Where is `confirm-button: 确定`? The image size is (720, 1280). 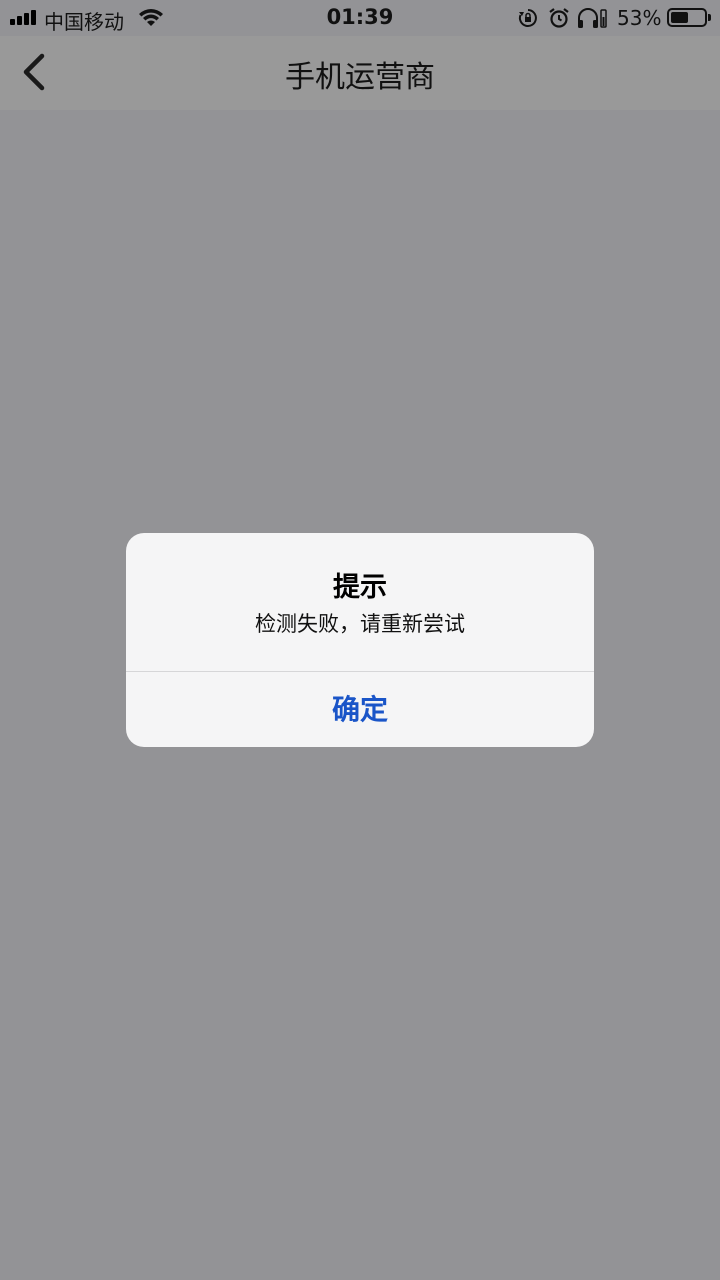 confirm-button: 确定 is located at coordinates (360, 709).